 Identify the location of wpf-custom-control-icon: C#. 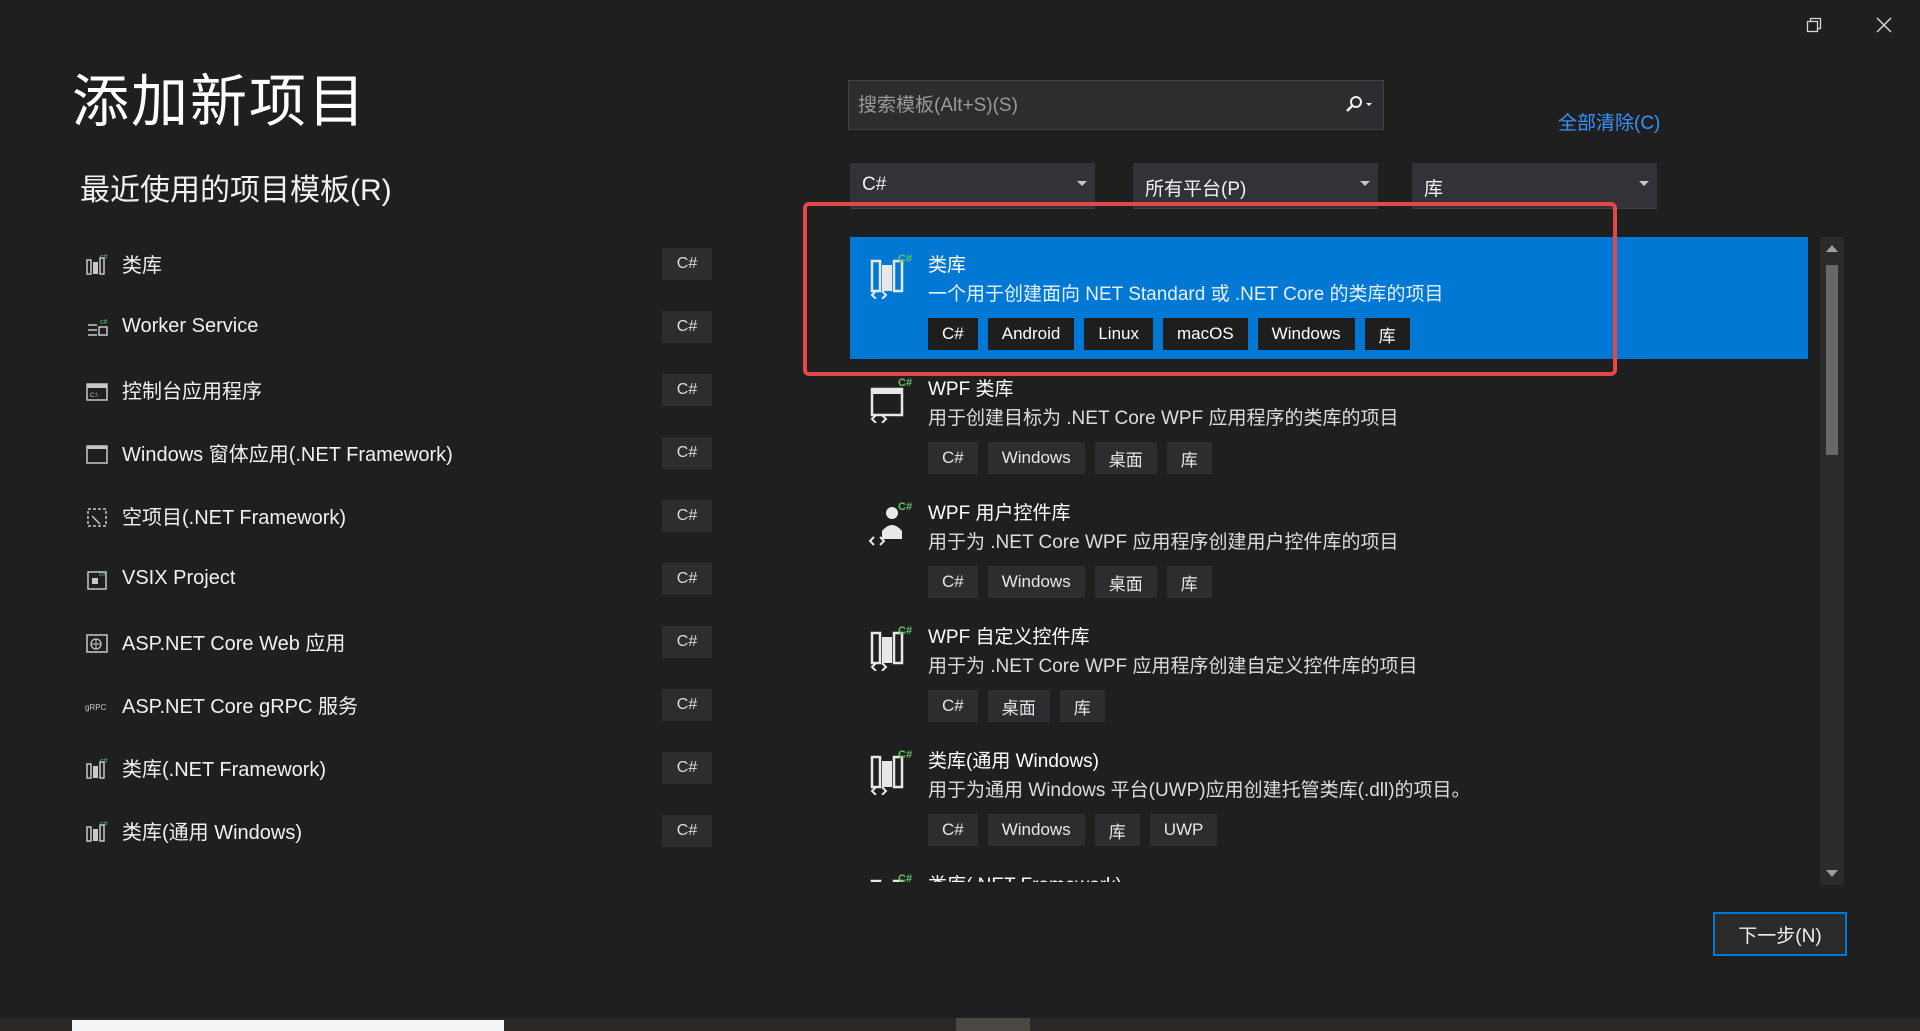
(891, 648).